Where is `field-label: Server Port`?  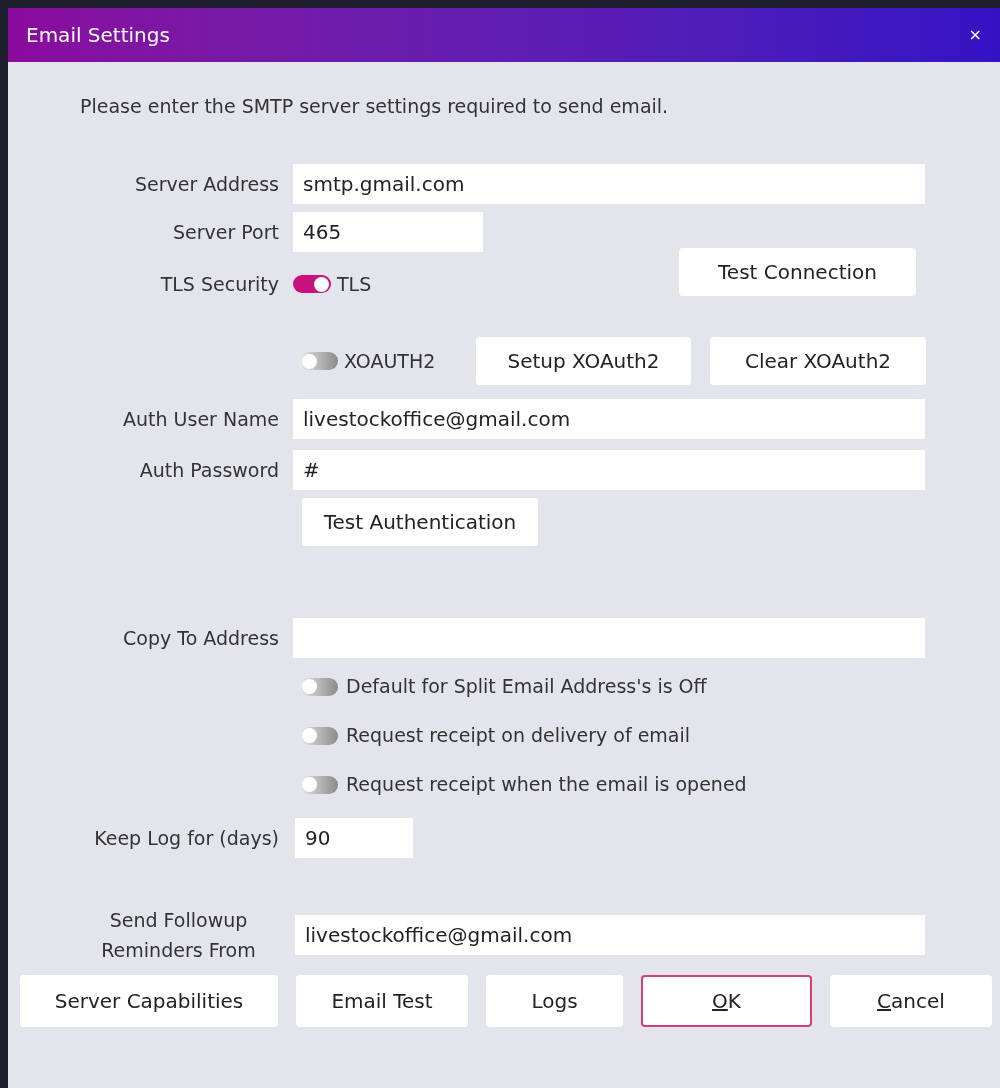
field-label: Server Port is located at coordinates (226, 231).